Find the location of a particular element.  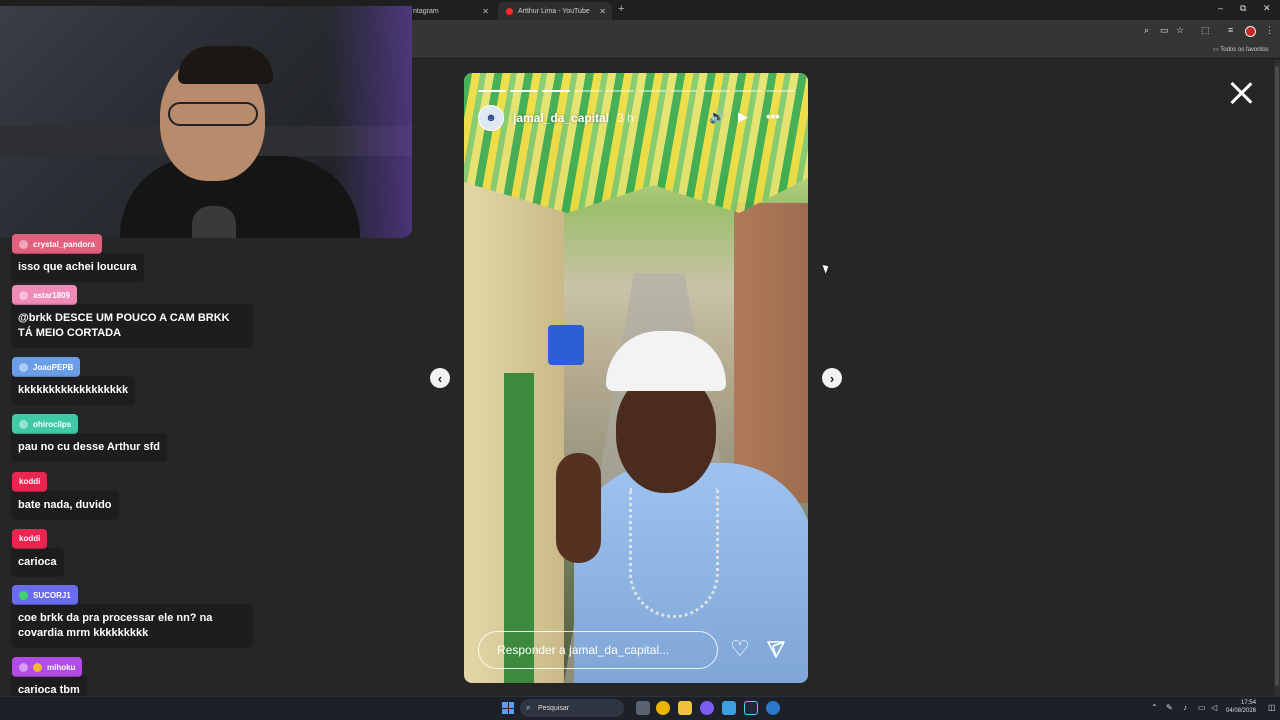

minimize-button: – is located at coordinates (1220, 8).